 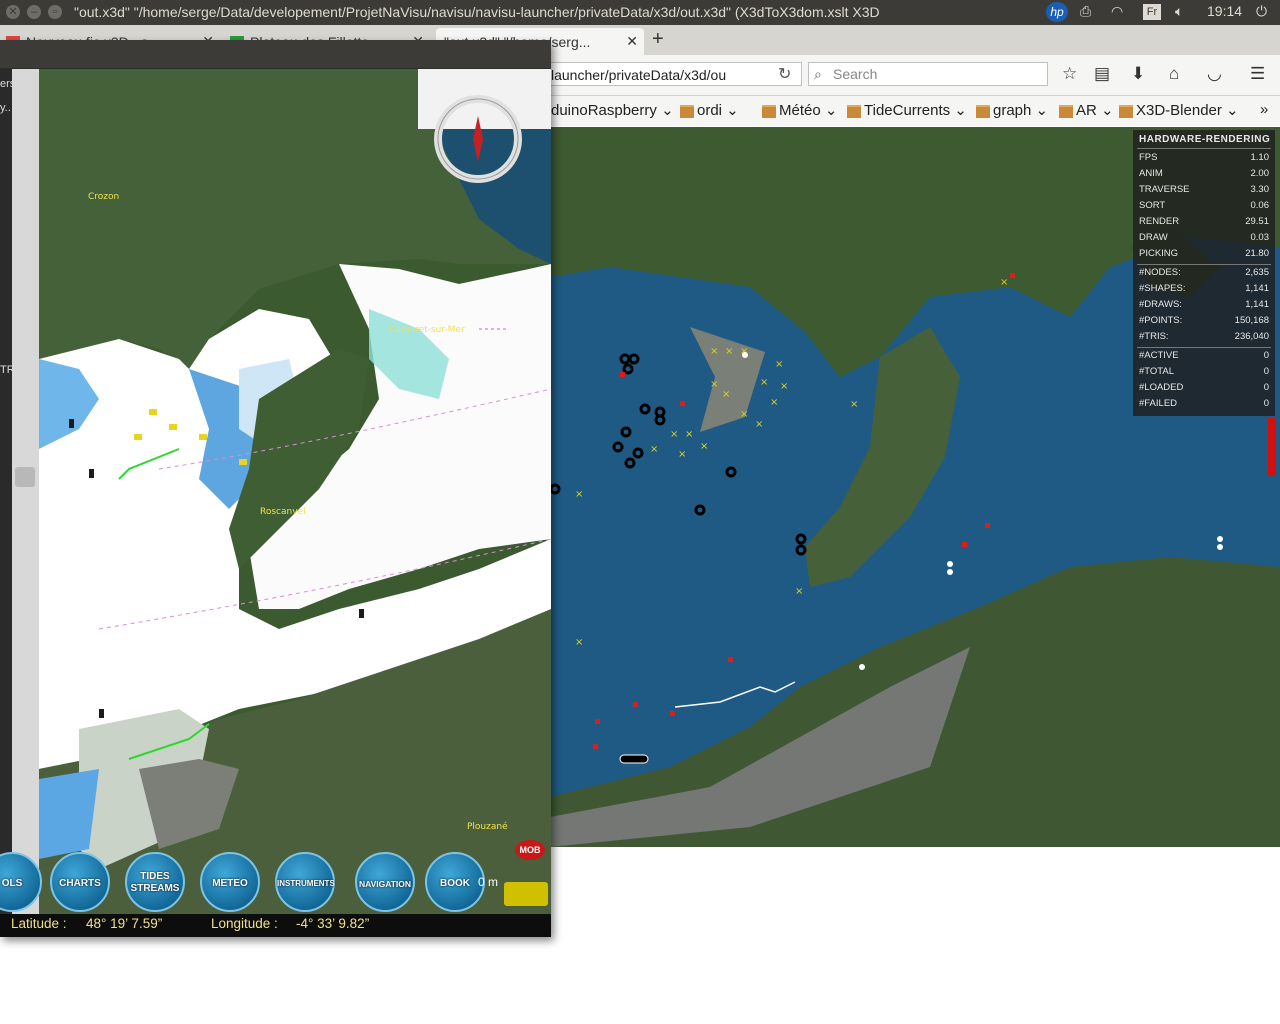 I want to click on stat-row: #SHAPES: 1,141, so click(x=1204, y=288).